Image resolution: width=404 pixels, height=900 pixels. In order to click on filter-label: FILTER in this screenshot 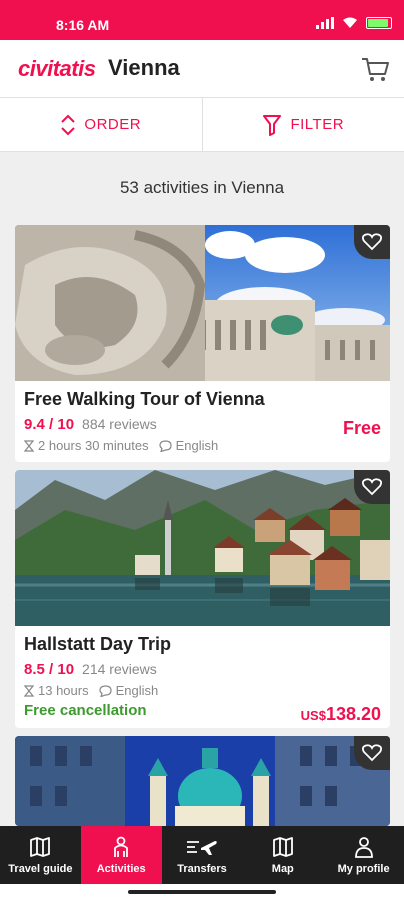, I will do `click(317, 124)`.